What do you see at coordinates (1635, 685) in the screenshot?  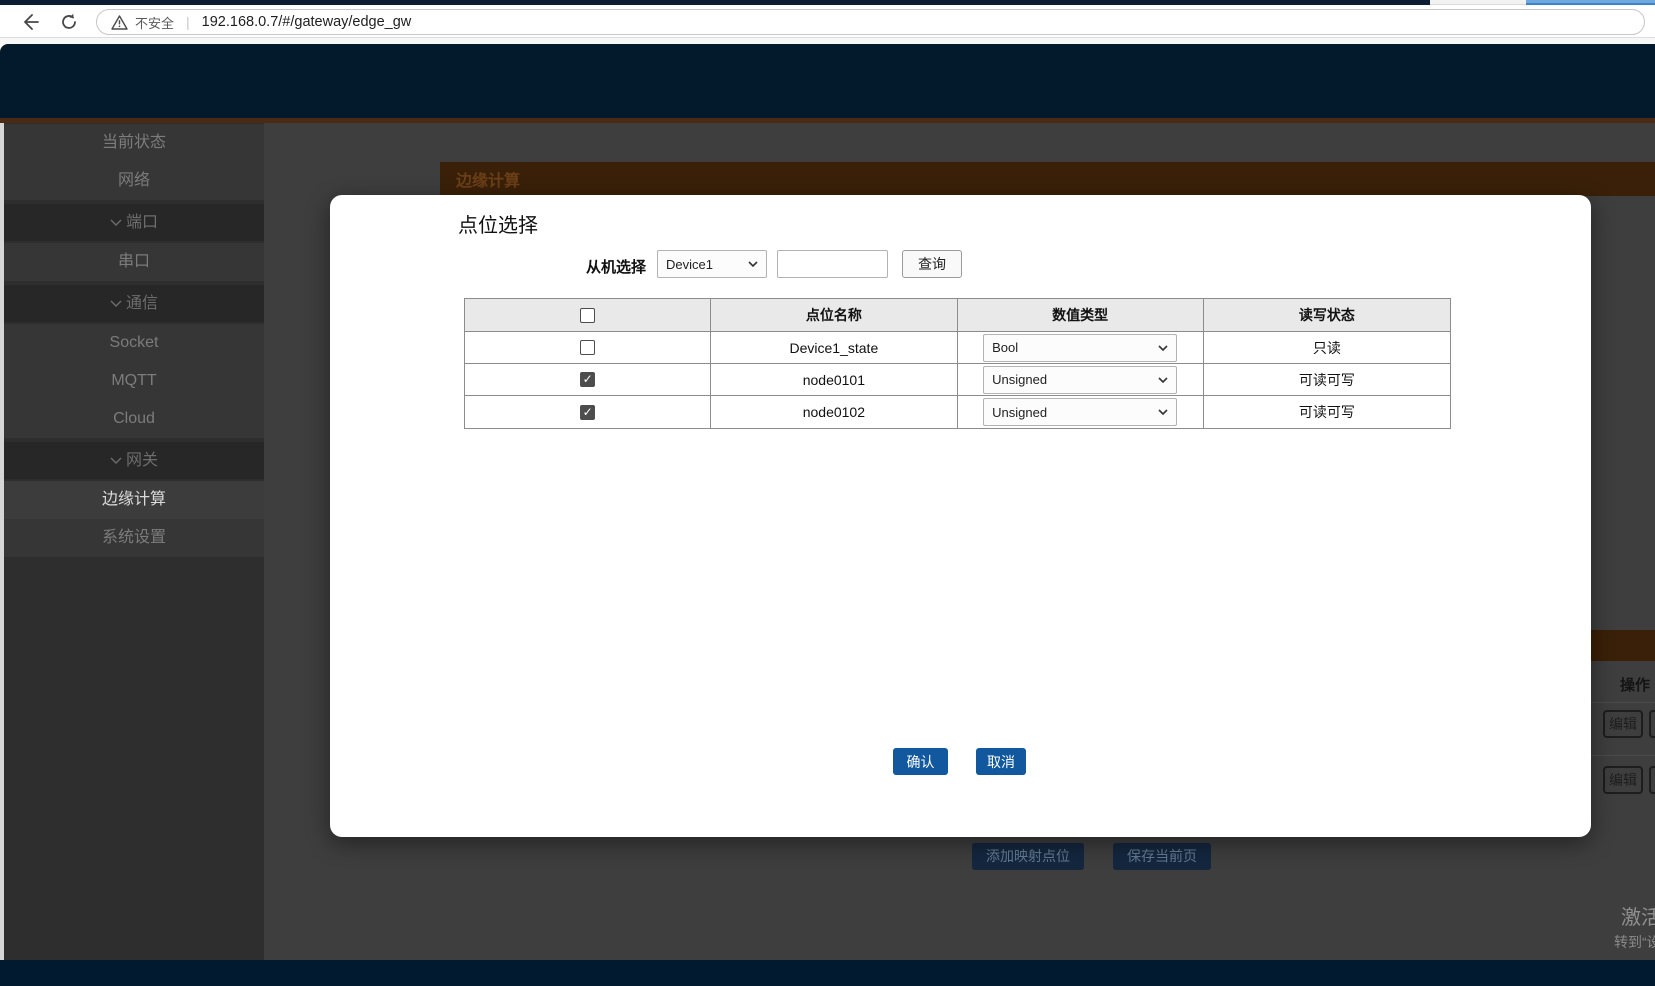 I see `operation-column-header: 操作` at bounding box center [1635, 685].